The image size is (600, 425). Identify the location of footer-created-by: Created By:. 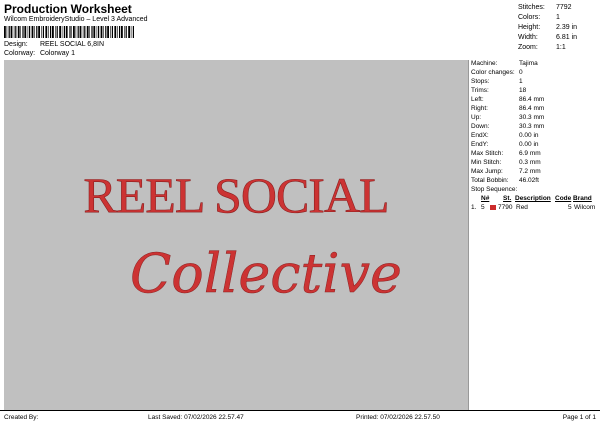
(21, 417).